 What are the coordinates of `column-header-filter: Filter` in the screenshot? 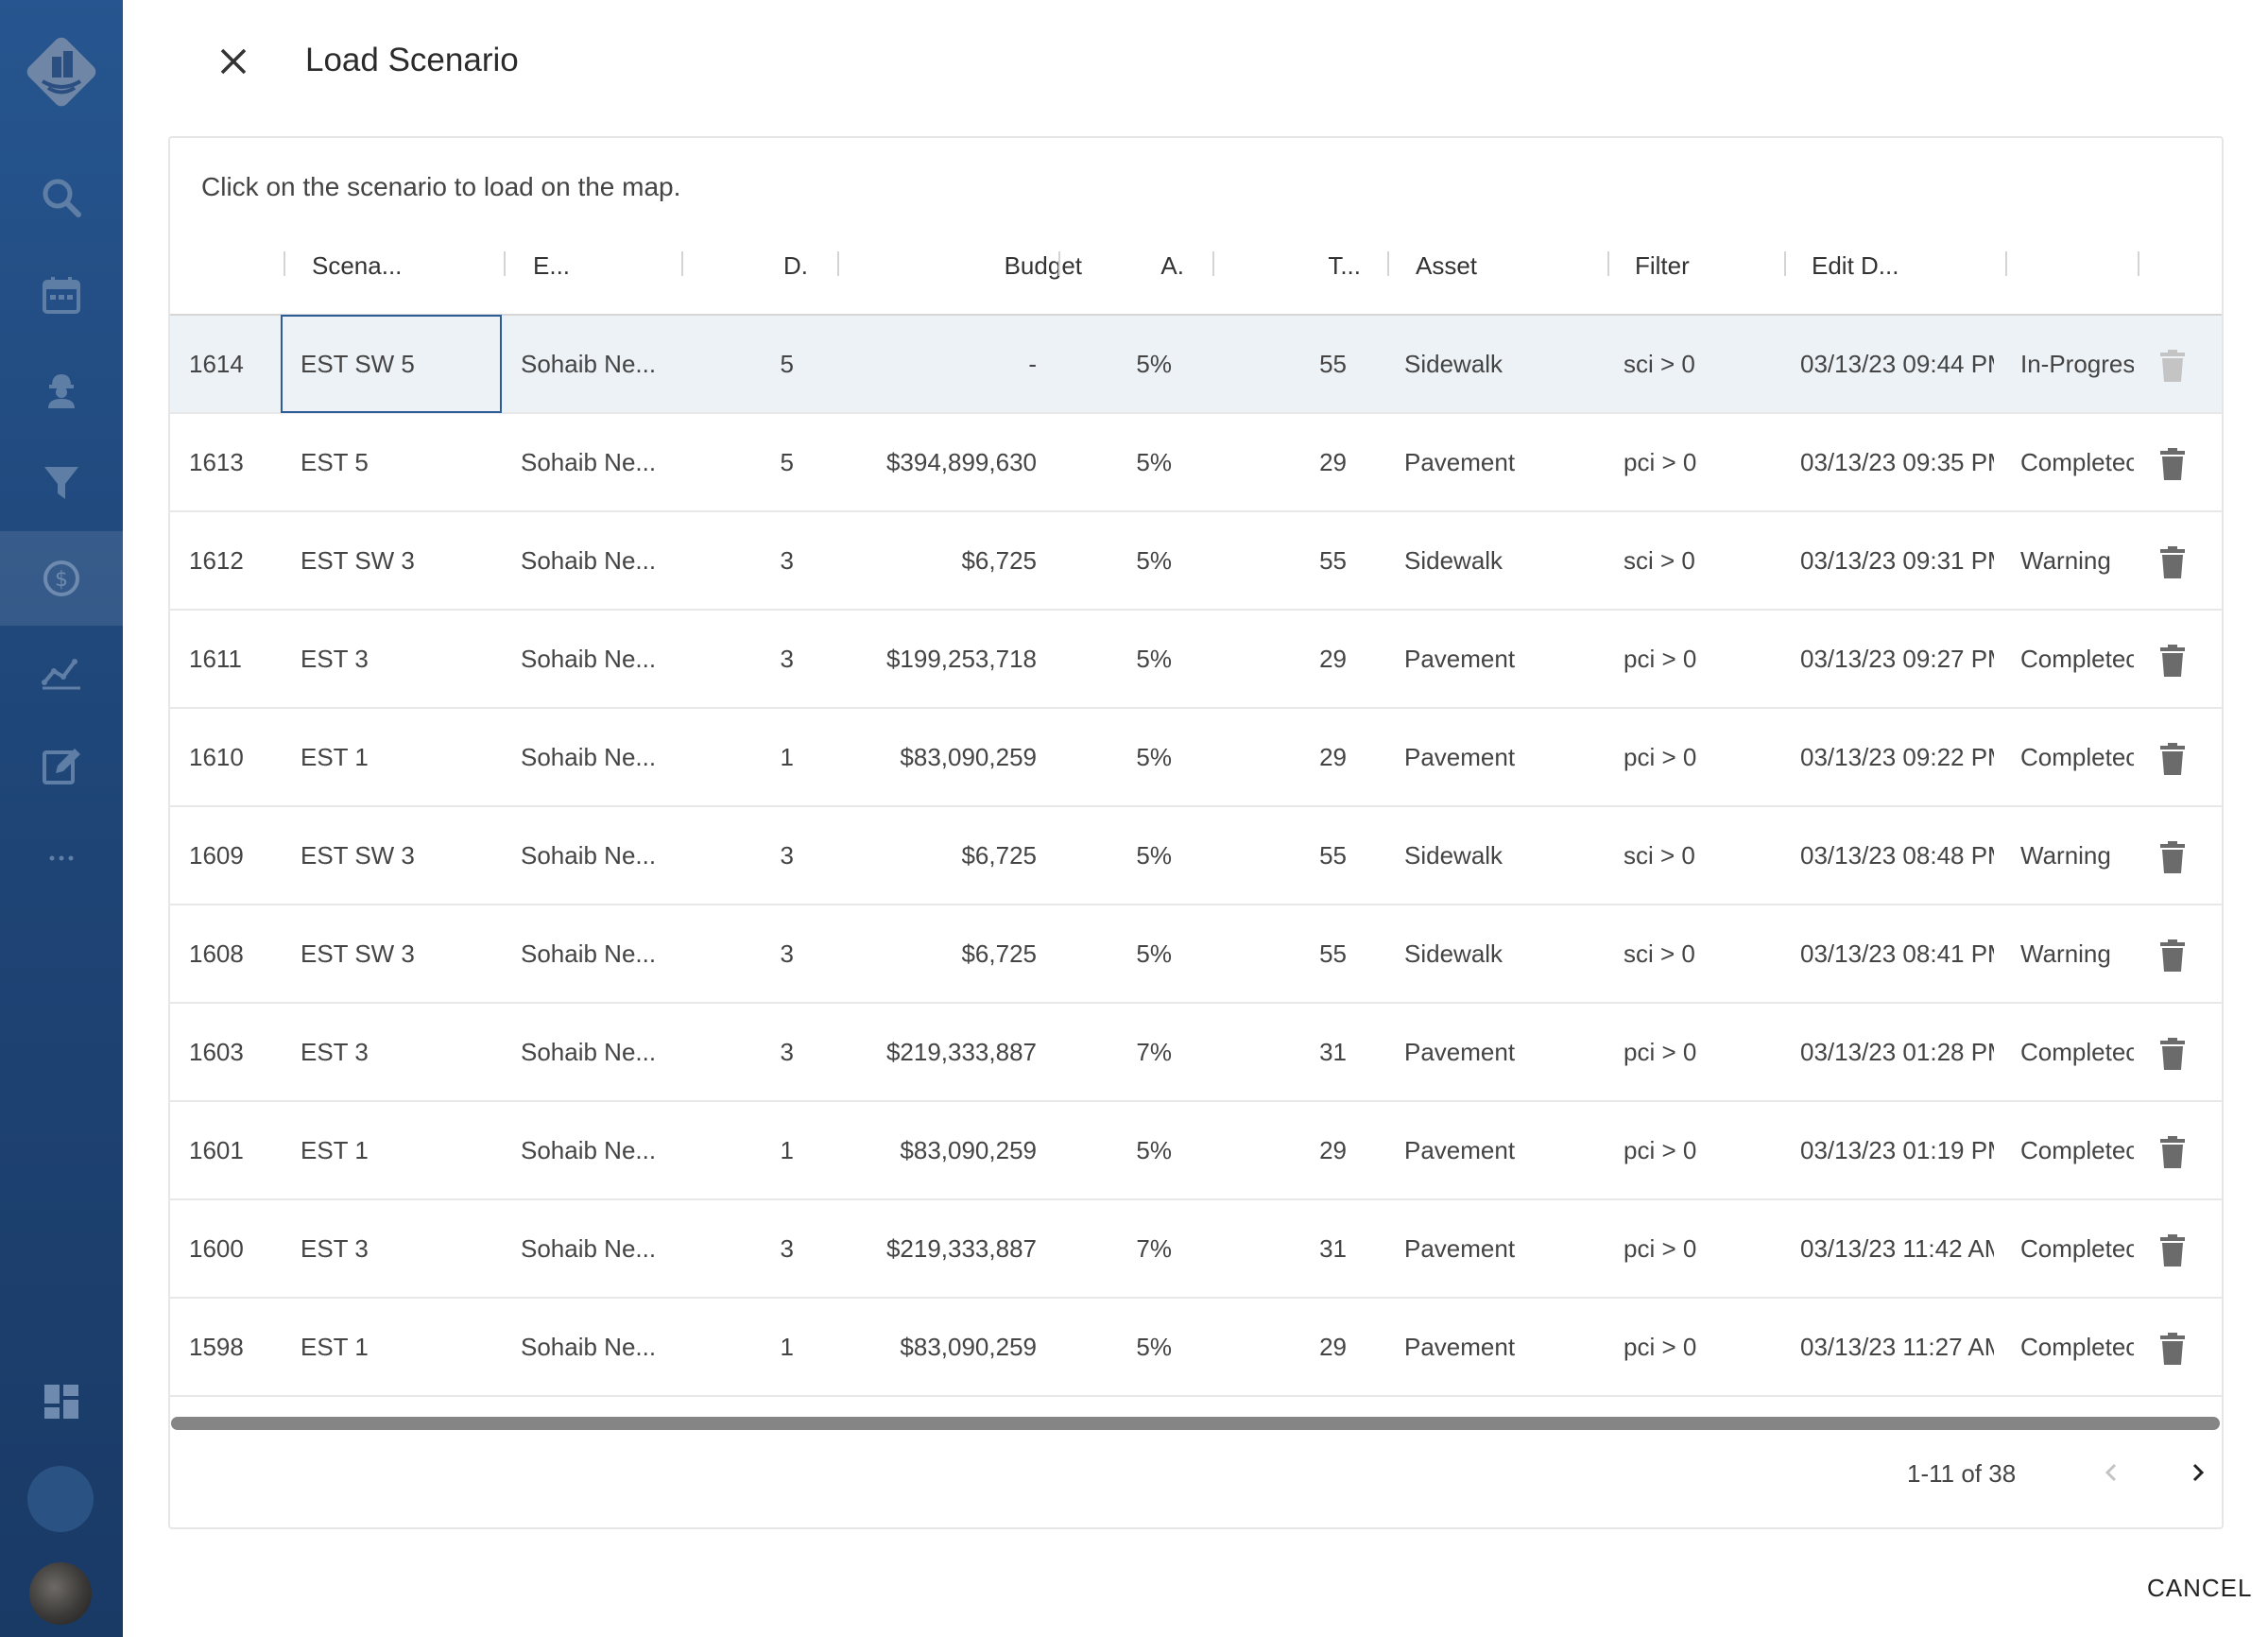 It's located at (1662, 270).